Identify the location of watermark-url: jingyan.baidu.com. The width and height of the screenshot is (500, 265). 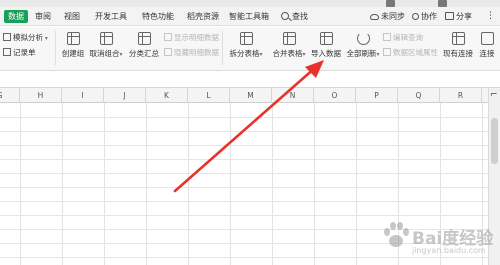
(449, 250).